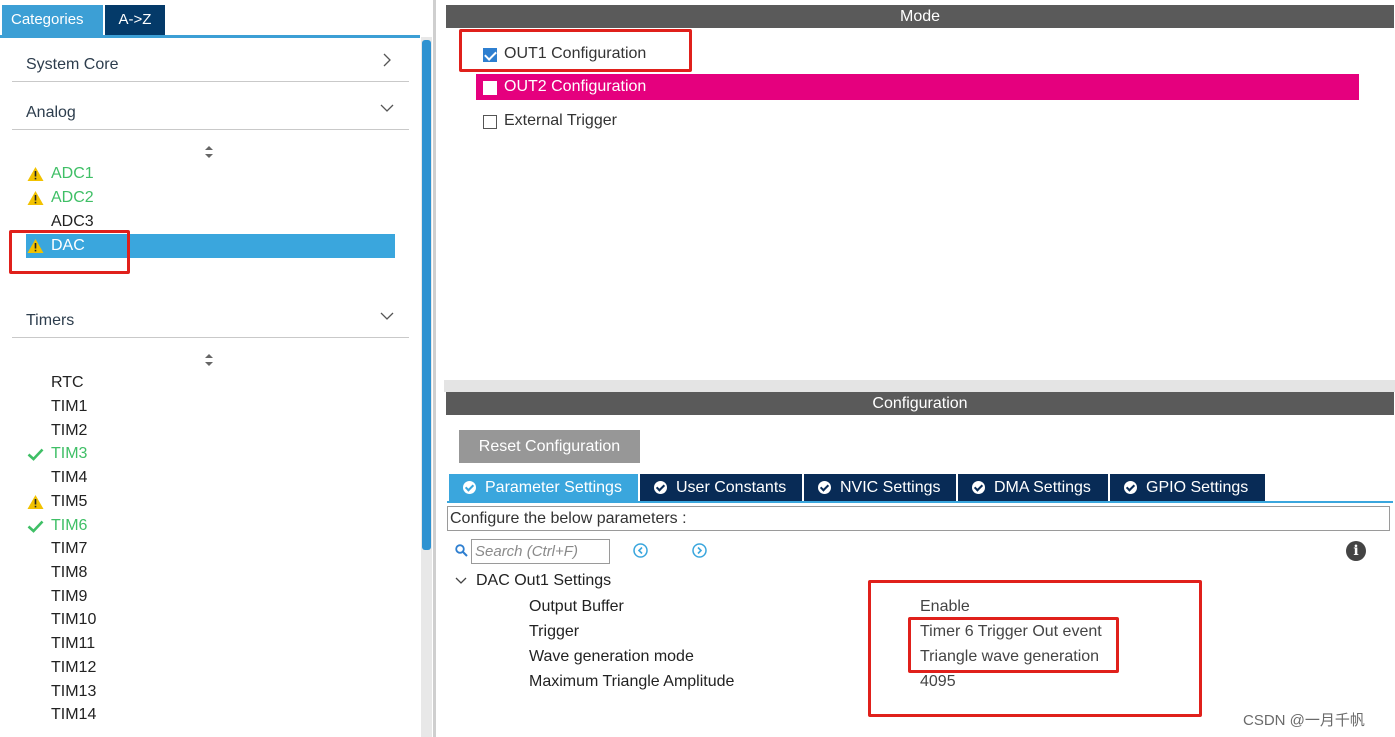 This screenshot has height=737, width=1395. I want to click on item-label: TIM9, so click(69, 596).